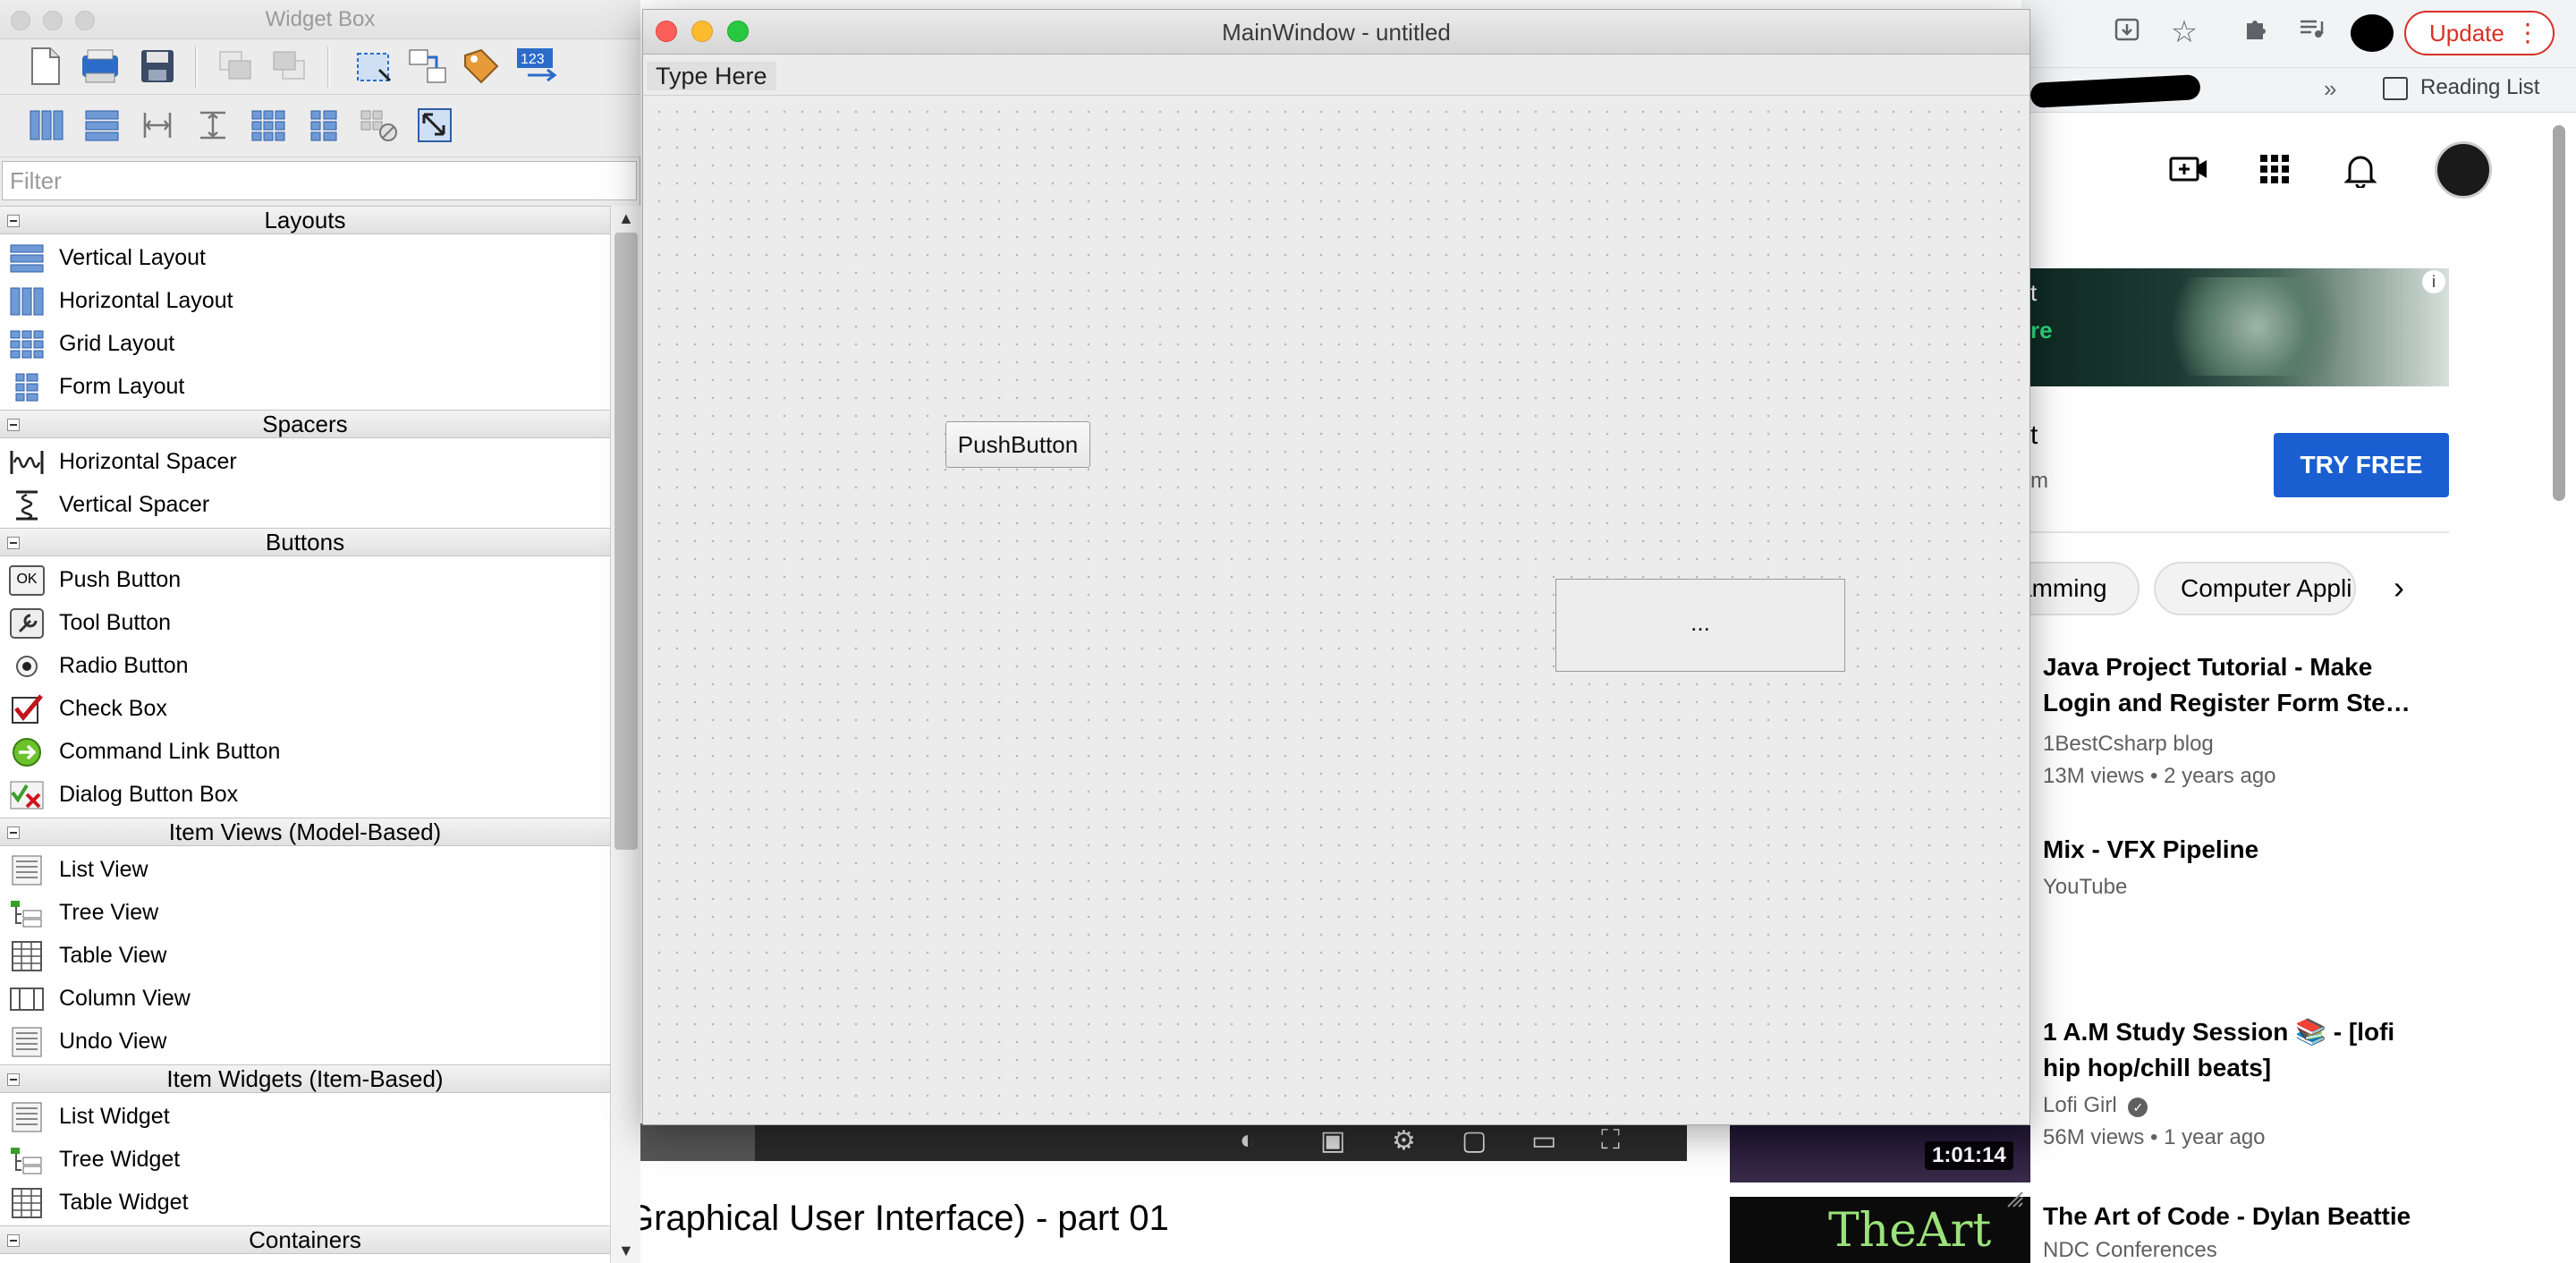  I want to click on break-layout-icon, so click(379, 125).